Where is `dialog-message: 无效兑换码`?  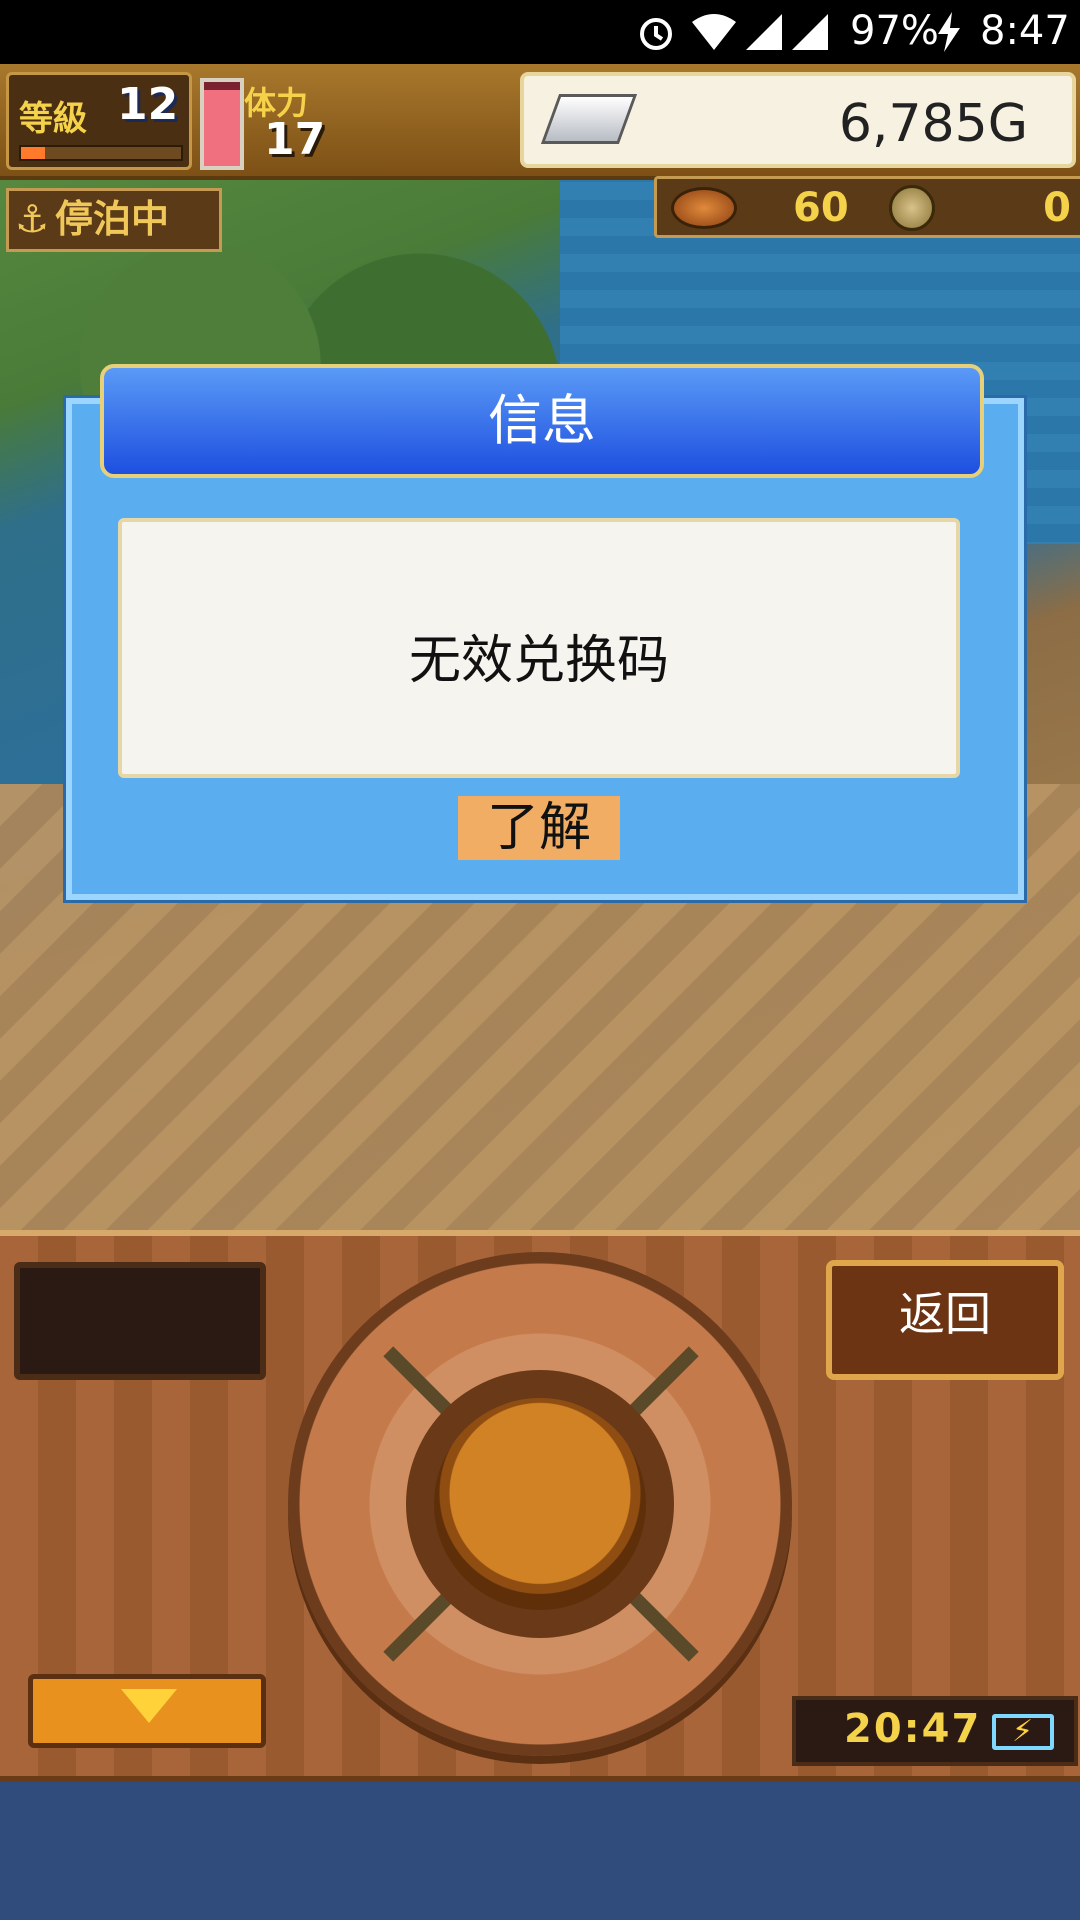 dialog-message: 无效兑换码 is located at coordinates (538, 661).